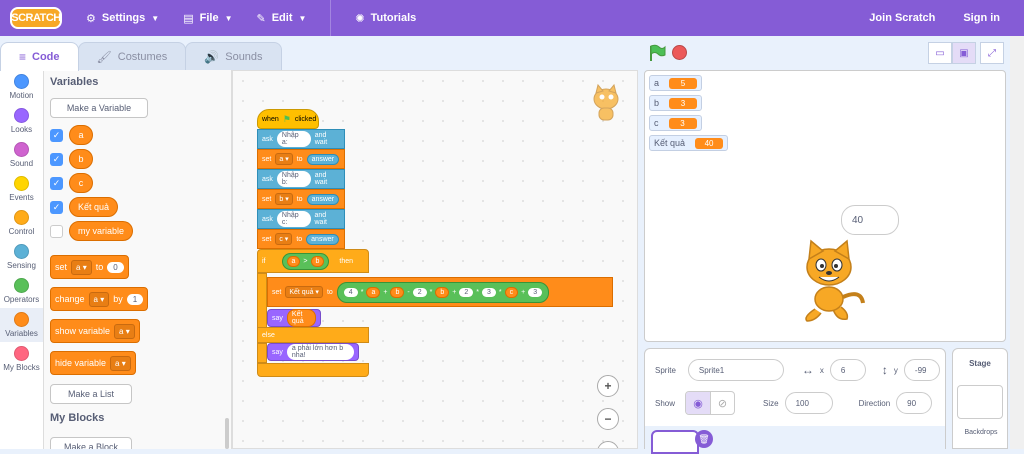 The height and width of the screenshot is (454, 1024). Describe the element at coordinates (21, 257) in the screenshot. I see `category-sensing: Sensing` at that location.